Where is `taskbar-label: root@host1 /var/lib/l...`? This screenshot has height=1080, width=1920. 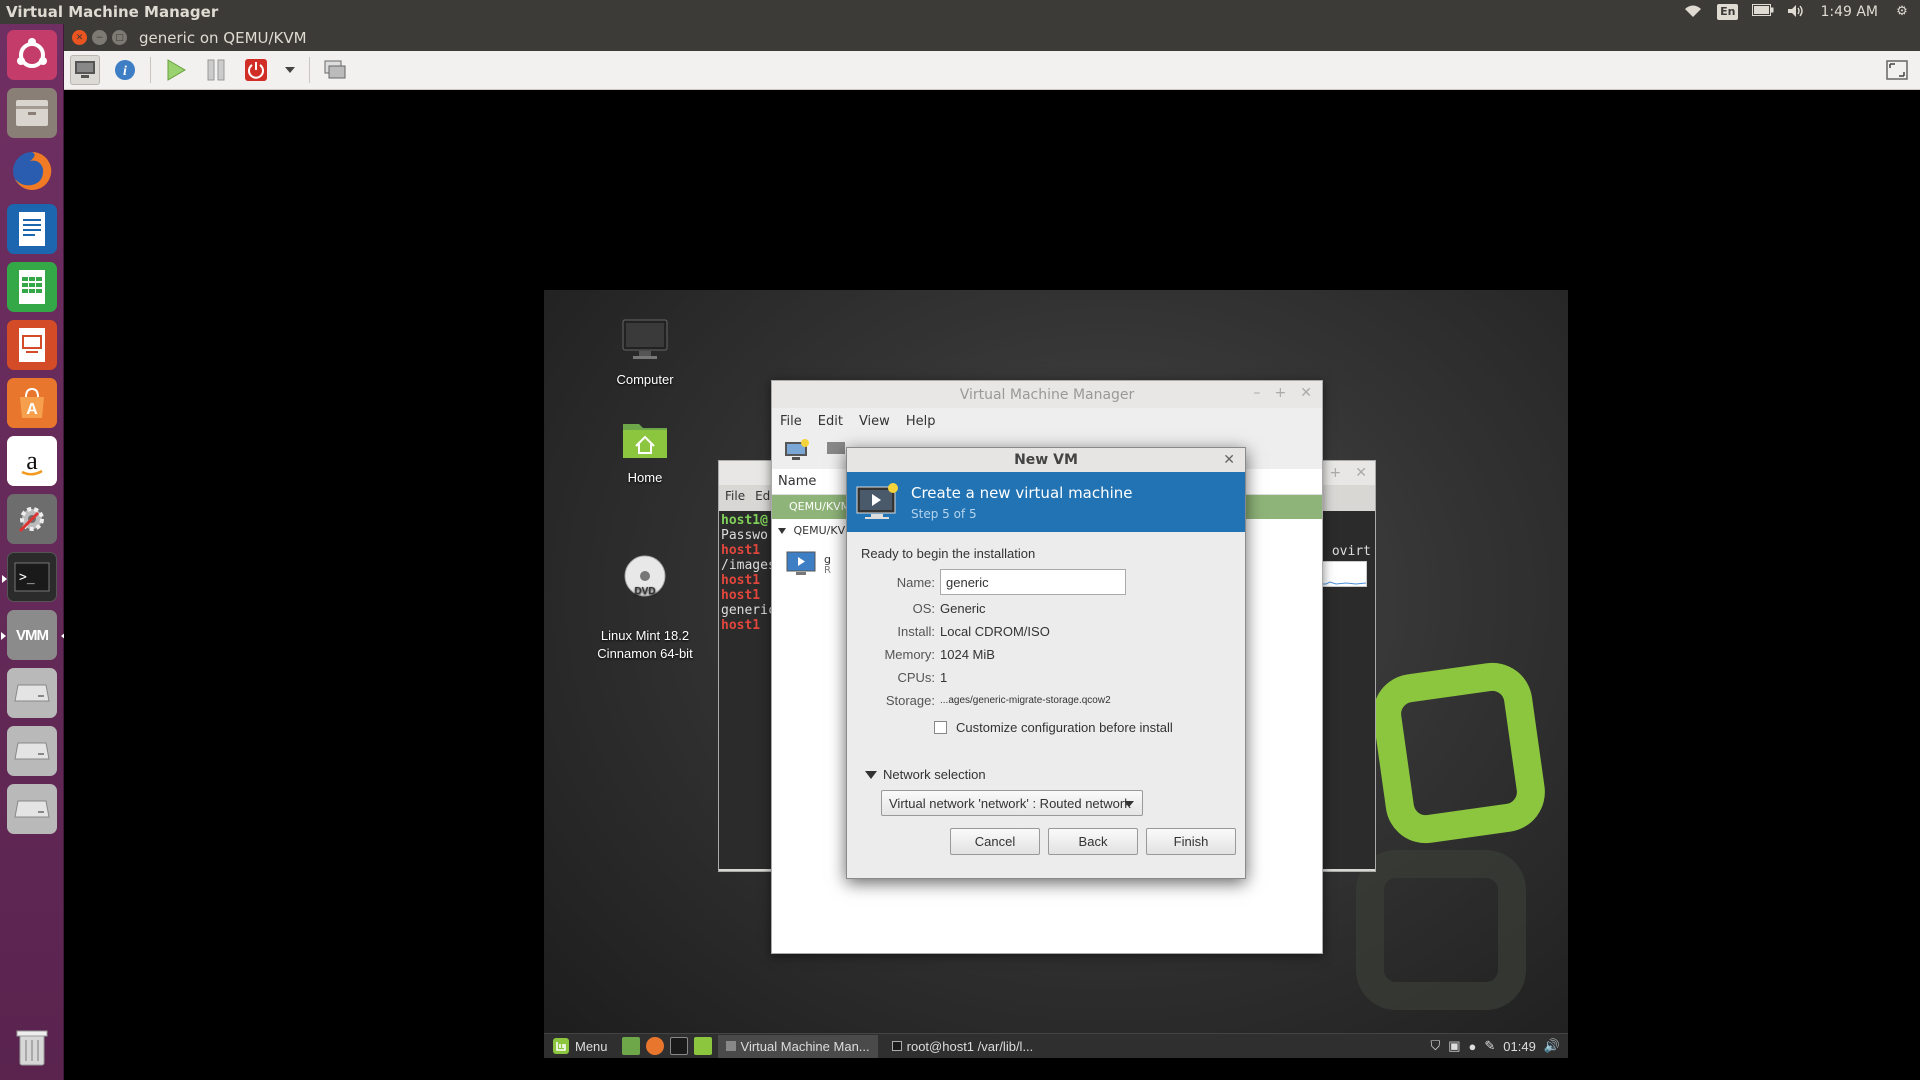
taskbar-label: root@host1 /var/lib/l... is located at coordinates (970, 1046).